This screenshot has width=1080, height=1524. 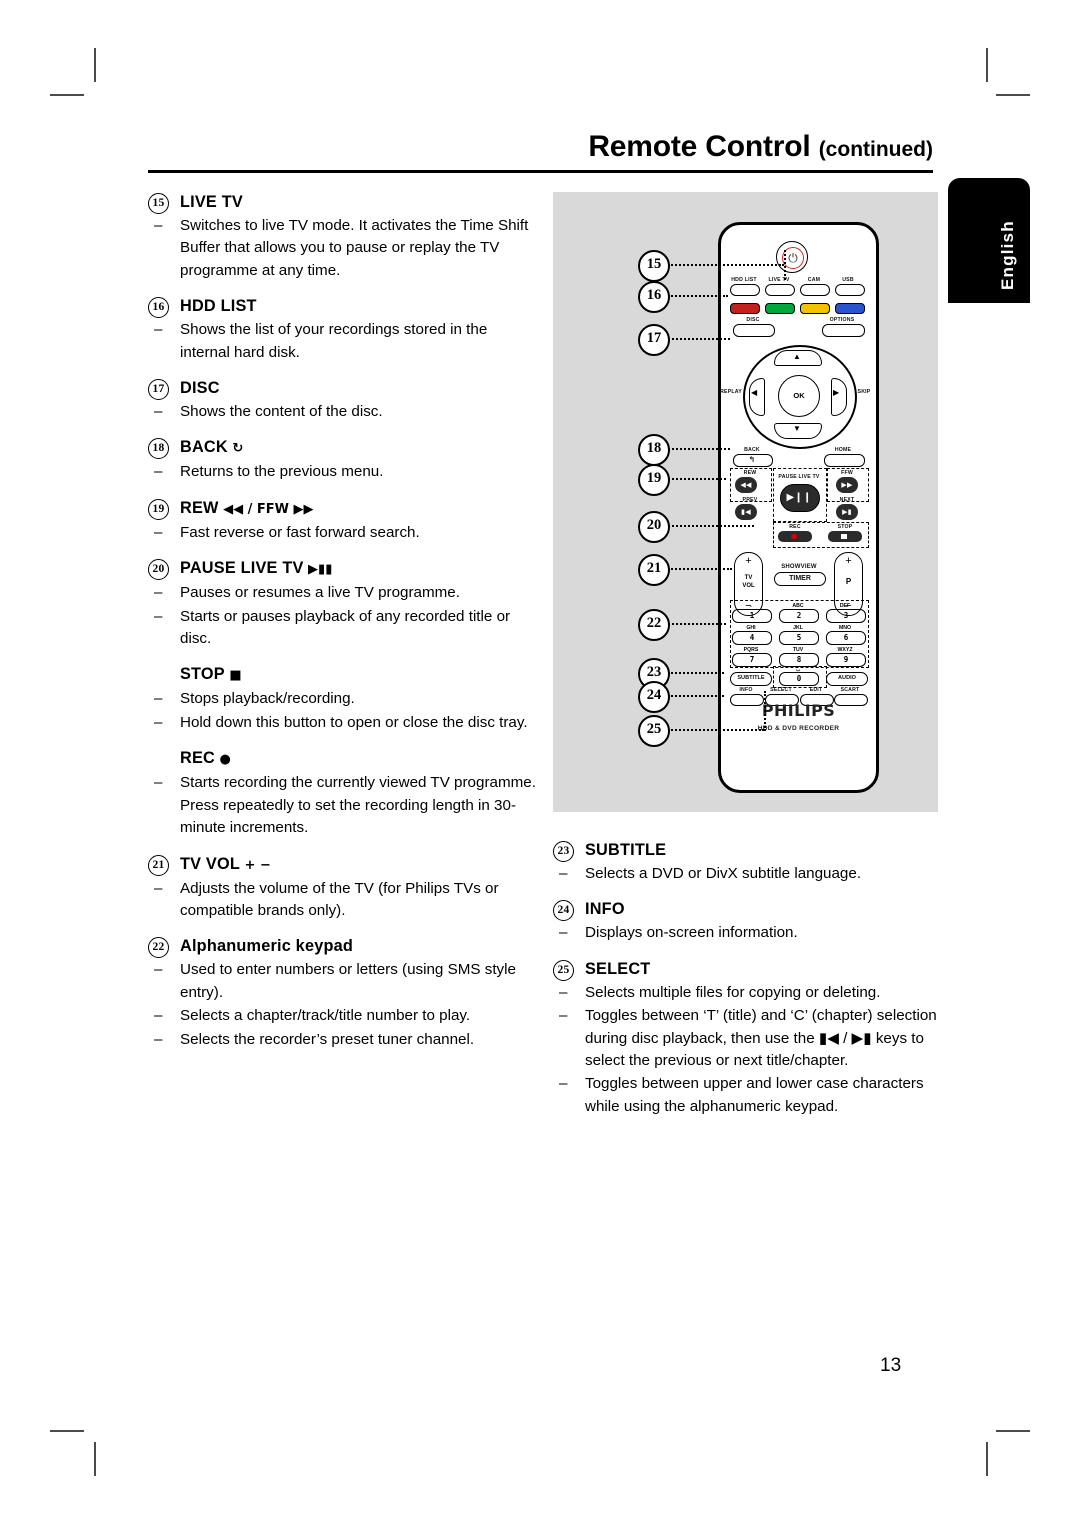 I want to click on bullet-text: Displays on-screen information., so click(x=691, y=933).